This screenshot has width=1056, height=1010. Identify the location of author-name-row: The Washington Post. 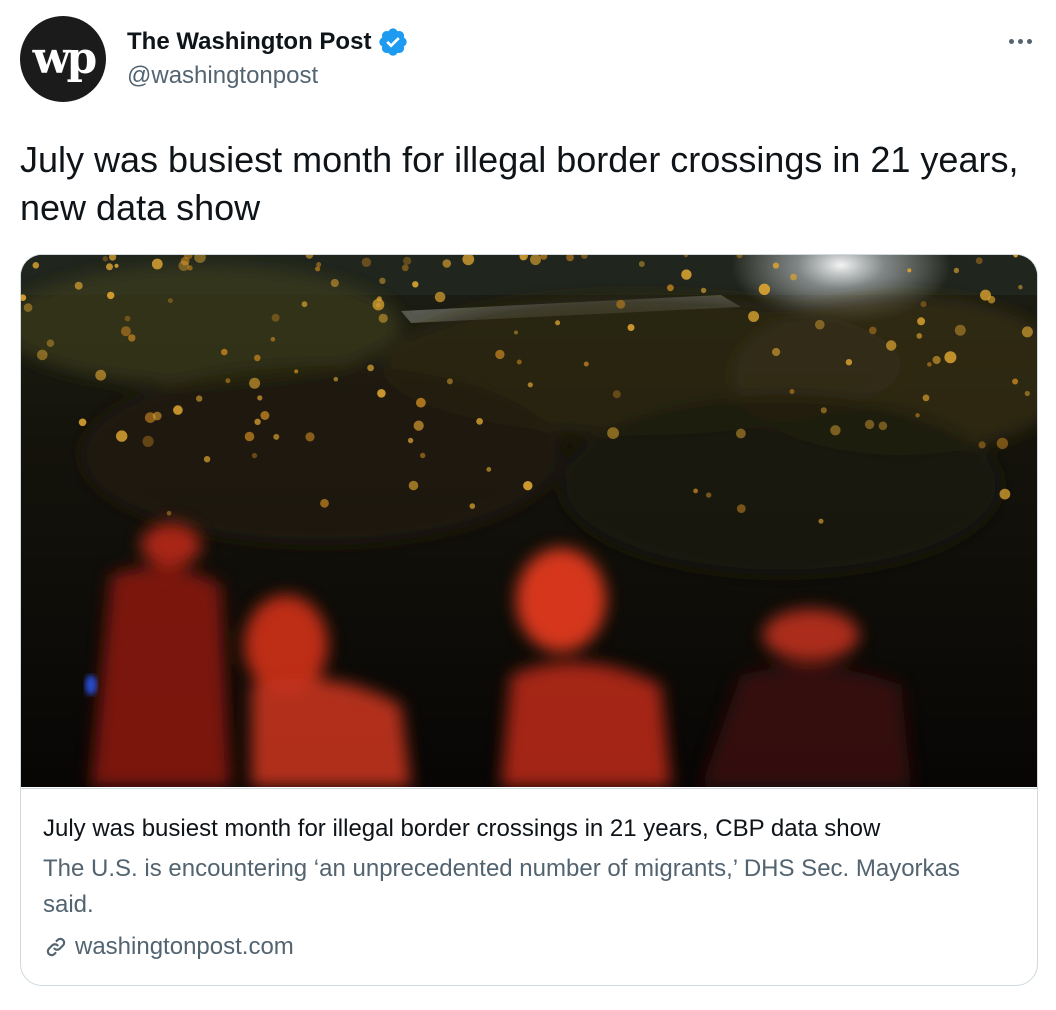
(268, 42).